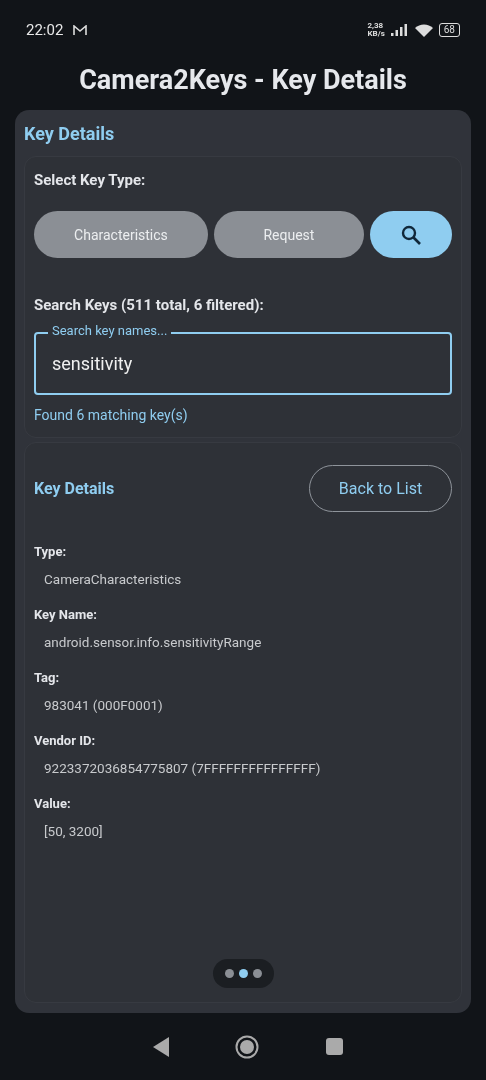  What do you see at coordinates (423, 30) in the screenshot?
I see `wifi-icon` at bounding box center [423, 30].